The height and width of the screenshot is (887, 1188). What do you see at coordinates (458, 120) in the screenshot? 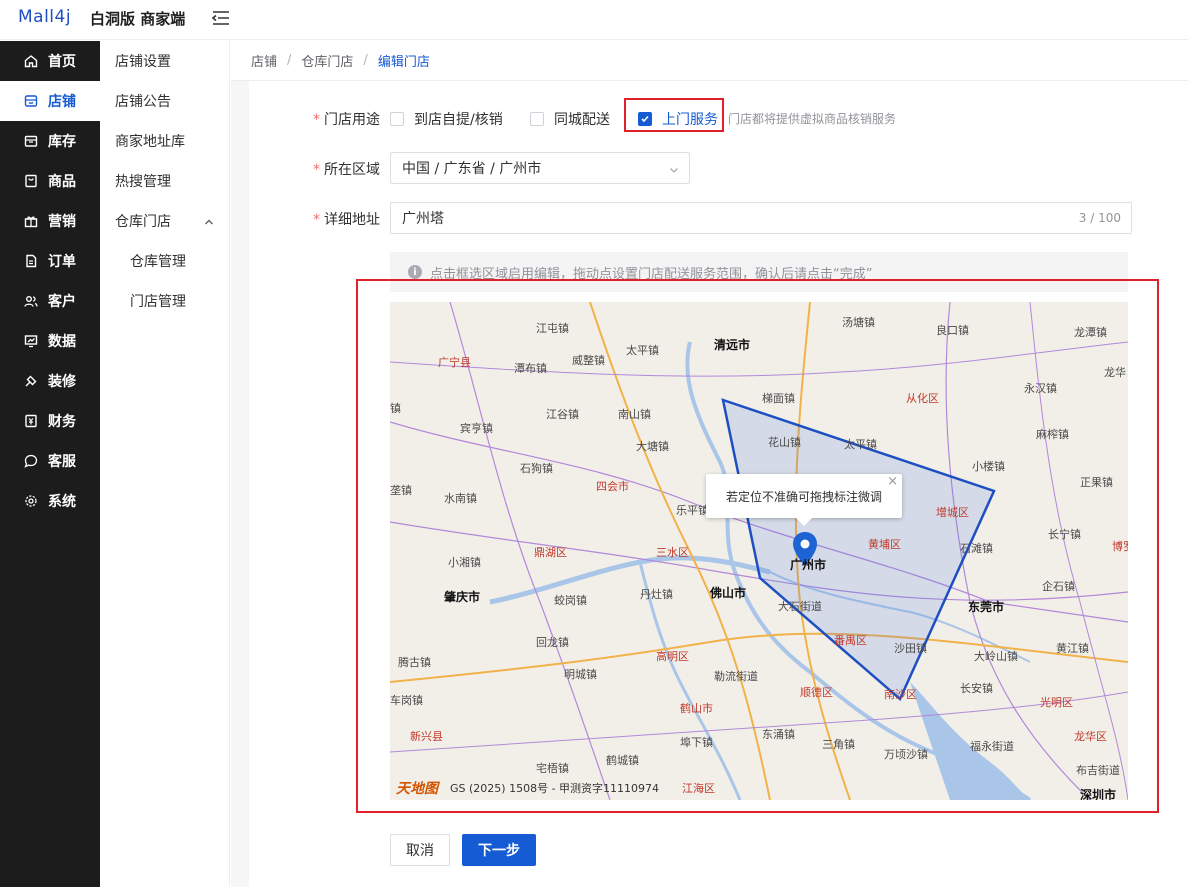
I see `checkbox-label: 到店自提/核销` at bounding box center [458, 120].